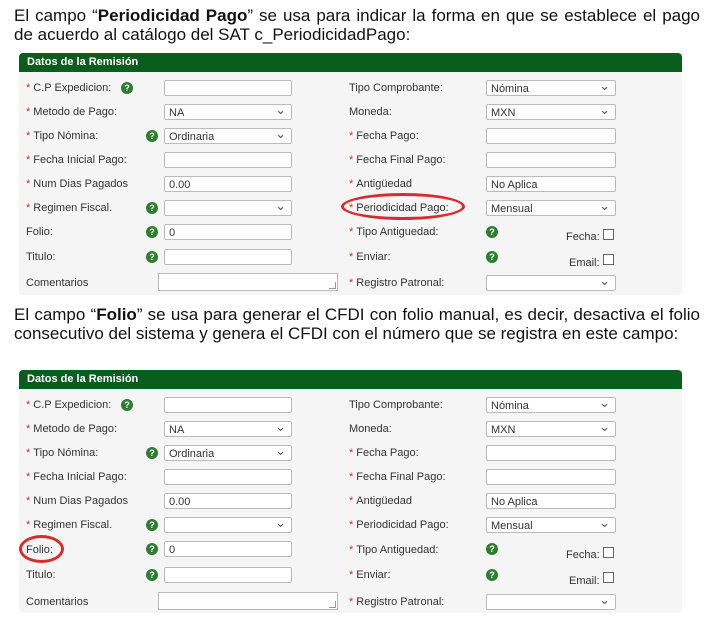  I want to click on moneda-label-text: Moneda:, so click(370, 112).